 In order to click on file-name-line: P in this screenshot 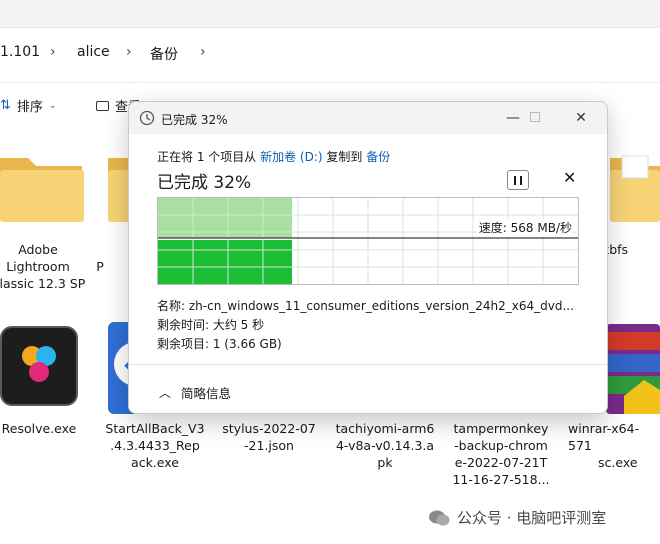, I will do `click(100, 266)`.